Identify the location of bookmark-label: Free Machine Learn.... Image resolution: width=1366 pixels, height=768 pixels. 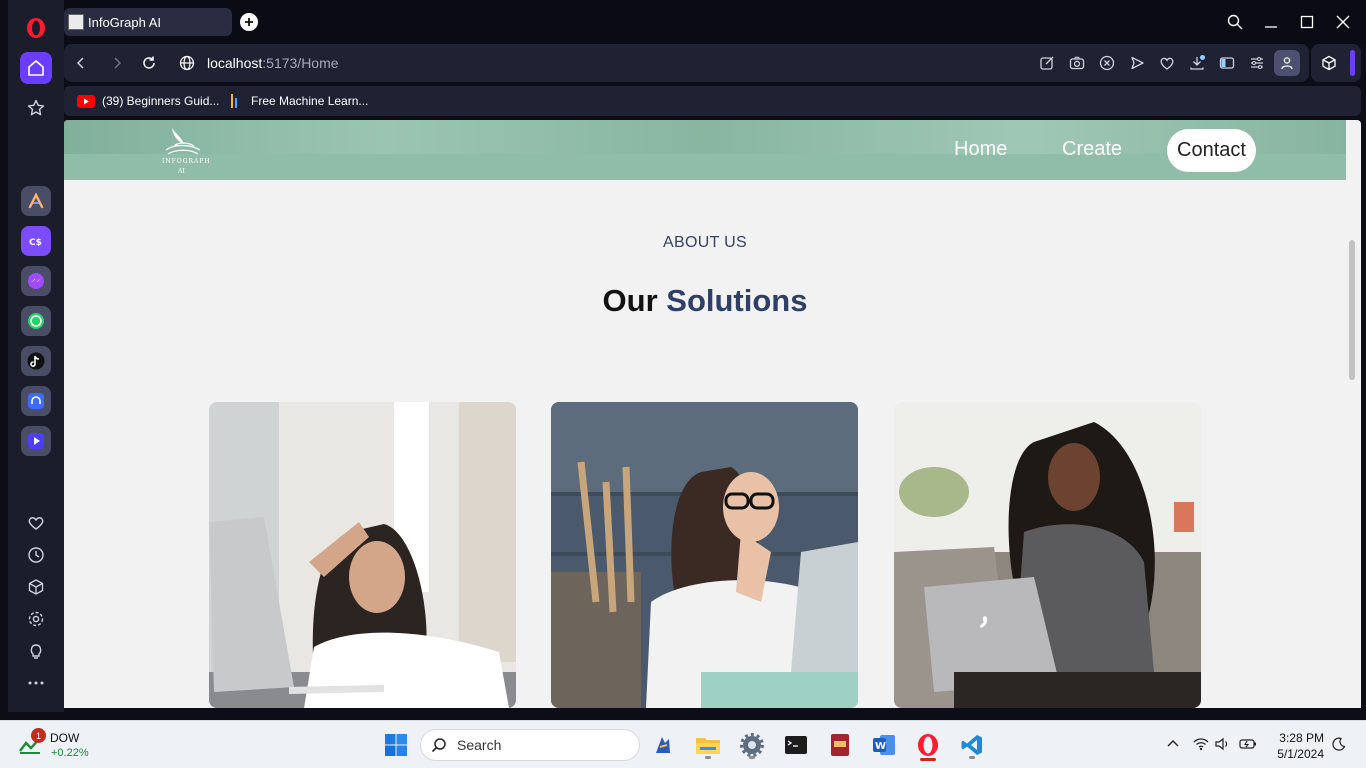
(310, 101).